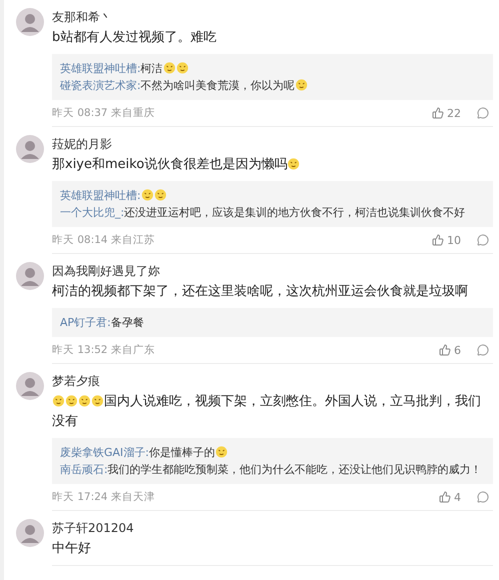 The width and height of the screenshot is (499, 580). I want to click on comment-text: 中午好, so click(72, 549).